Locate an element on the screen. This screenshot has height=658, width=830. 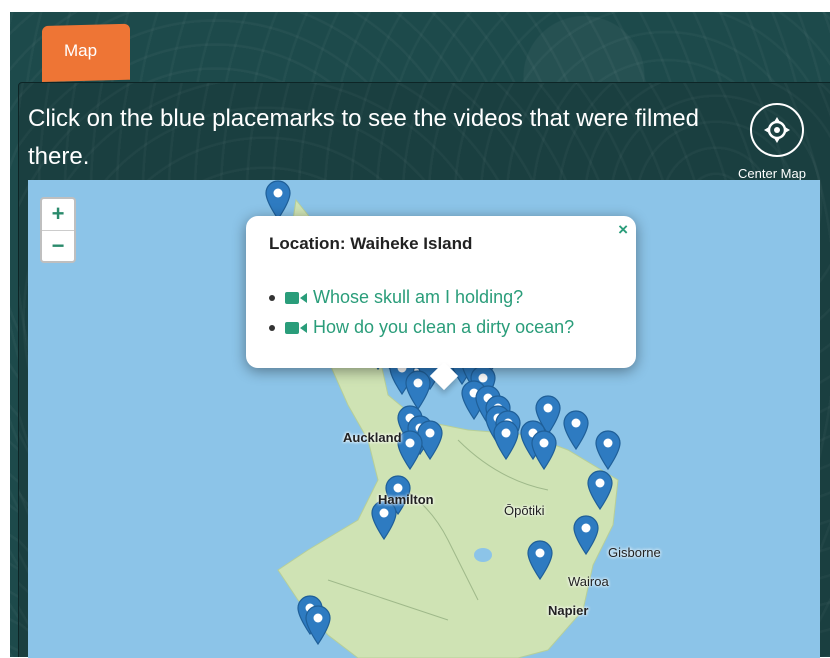
tab-map: Map is located at coordinates (86, 52).